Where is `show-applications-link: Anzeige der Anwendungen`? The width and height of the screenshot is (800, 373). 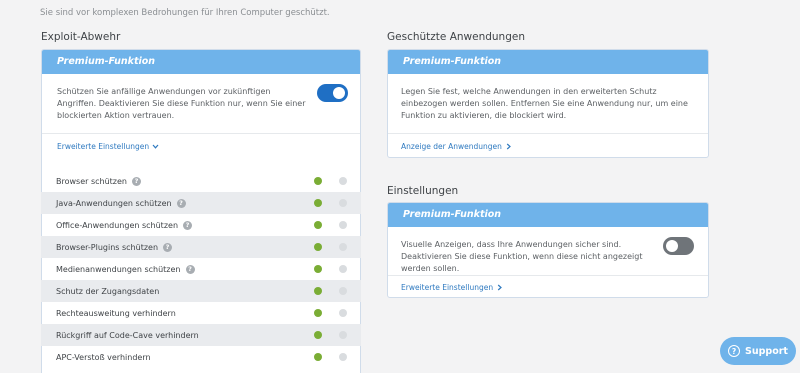 show-applications-link: Anzeige der Anwendungen is located at coordinates (456, 146).